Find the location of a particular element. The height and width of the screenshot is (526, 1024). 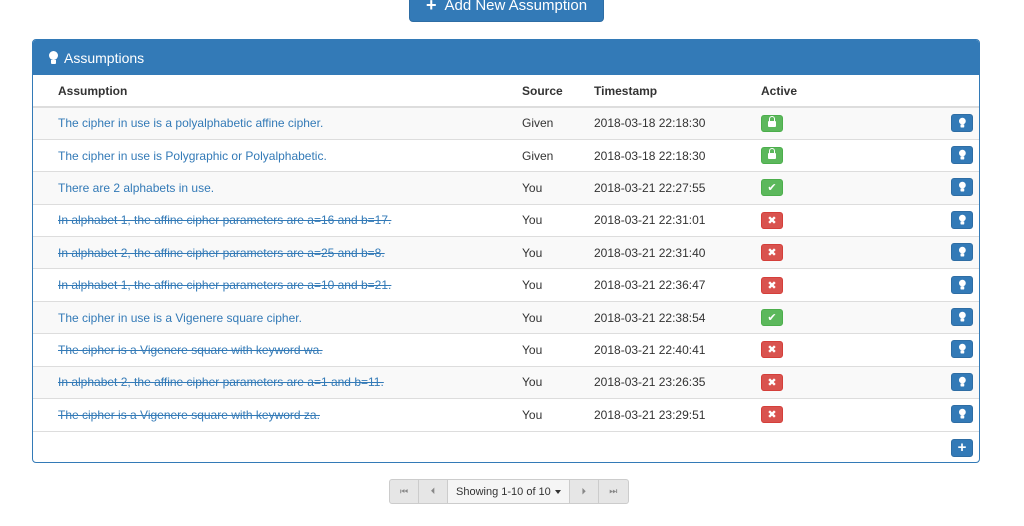

previous-page-icon: ⏴ is located at coordinates (433, 491).